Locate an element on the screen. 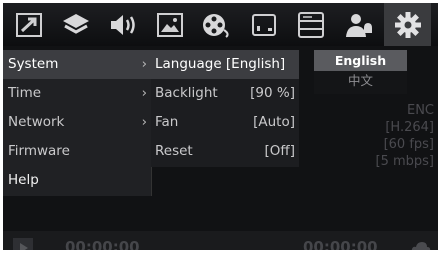 This screenshot has width=441, height=253. submenu-item-value: [90 %] is located at coordinates (272, 93).